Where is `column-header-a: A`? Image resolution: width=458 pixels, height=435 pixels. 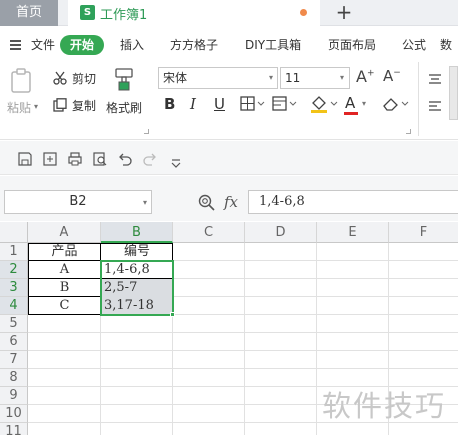 column-header-a: A is located at coordinates (64, 232).